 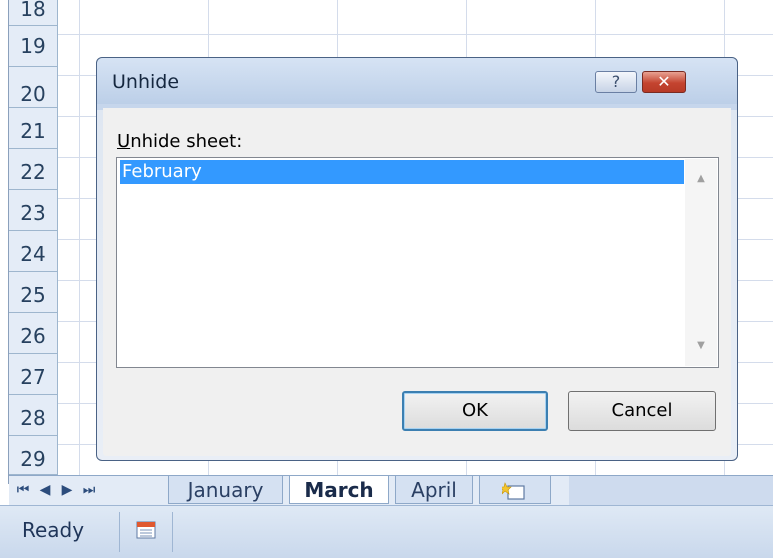 What do you see at coordinates (33, 333) in the screenshot?
I see `row-header-26: 26` at bounding box center [33, 333].